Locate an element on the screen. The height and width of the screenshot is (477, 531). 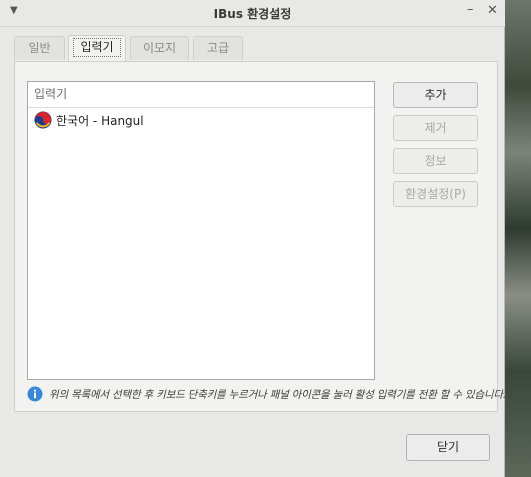
remove-button: 제거 is located at coordinates (435, 128).